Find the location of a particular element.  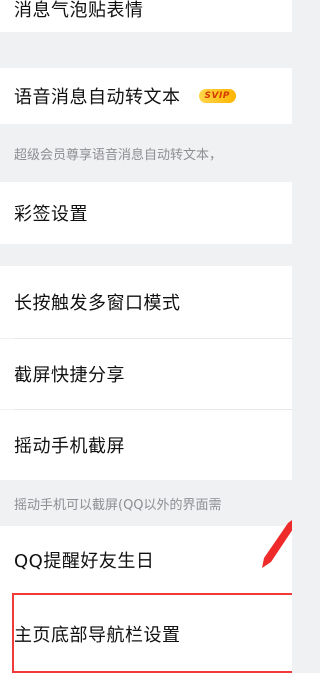

setting-label: QQ提醒好友生日 is located at coordinates (84, 561).